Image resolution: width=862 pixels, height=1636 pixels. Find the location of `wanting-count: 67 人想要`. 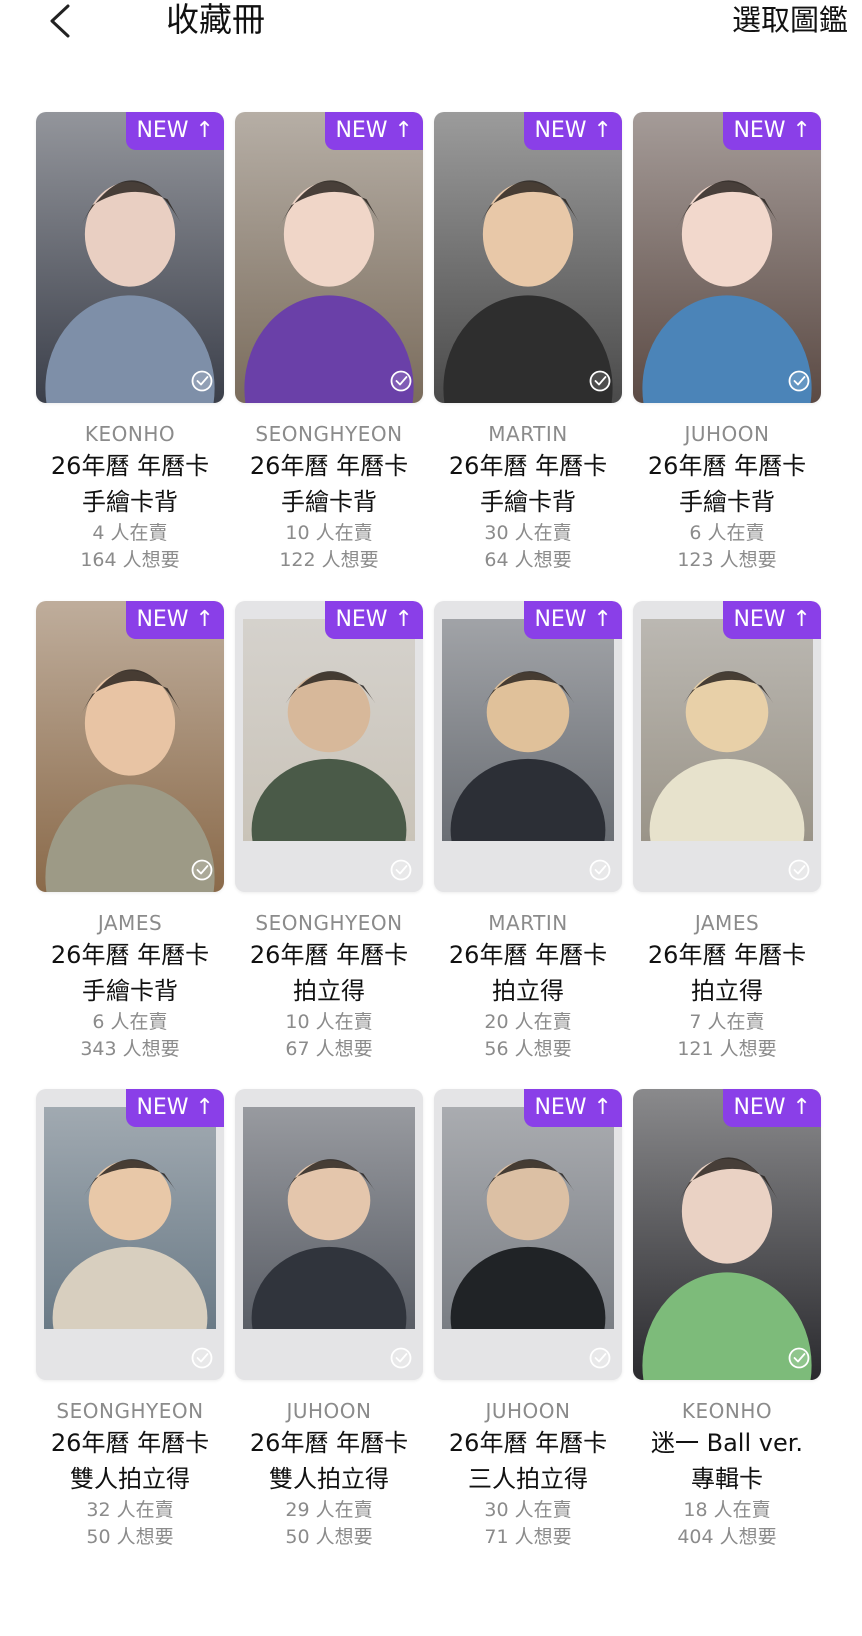

wanting-count: 67 人想要 is located at coordinates (329, 1049).